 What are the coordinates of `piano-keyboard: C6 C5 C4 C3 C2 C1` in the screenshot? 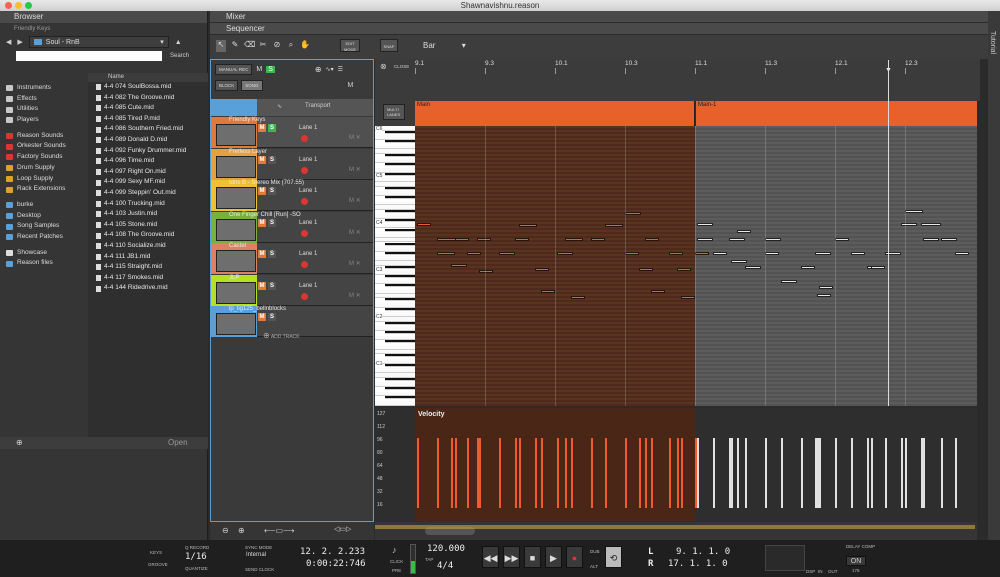 It's located at (395, 266).